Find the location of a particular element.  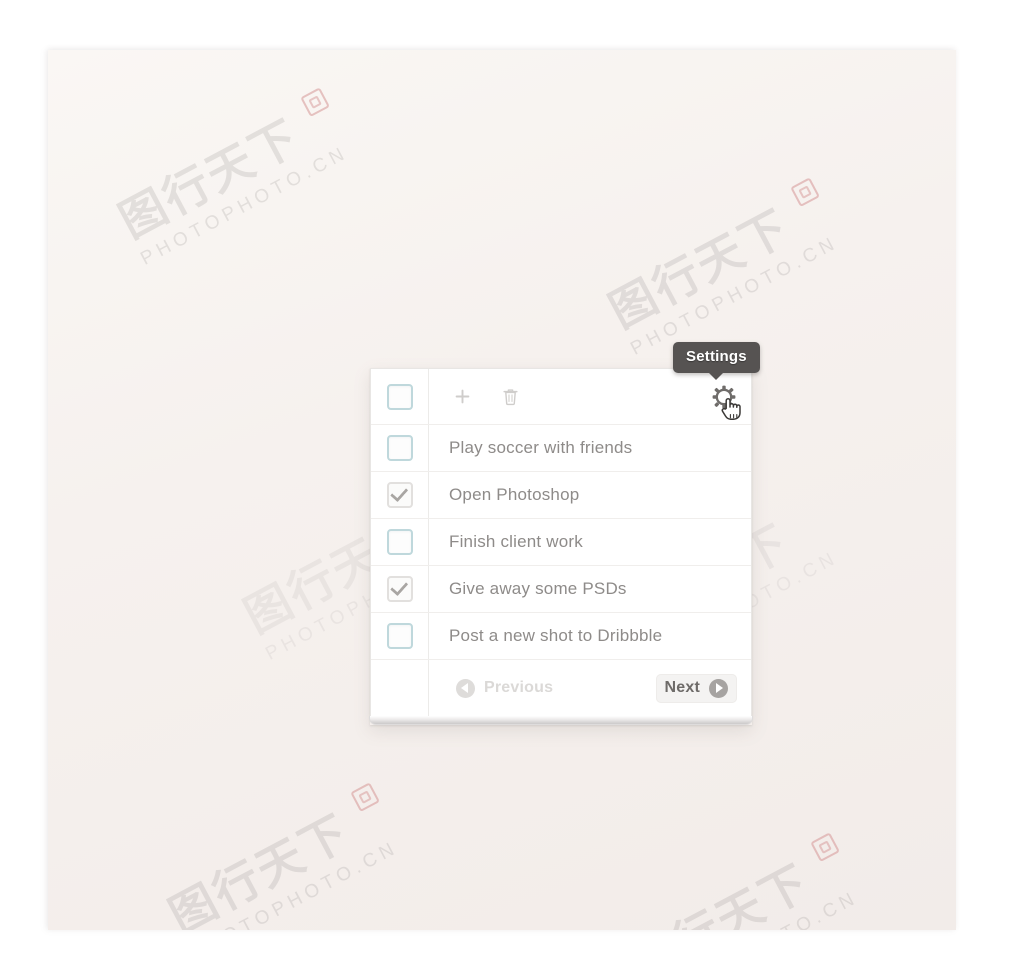

task-row: Open Photoshop is located at coordinates (561, 495).